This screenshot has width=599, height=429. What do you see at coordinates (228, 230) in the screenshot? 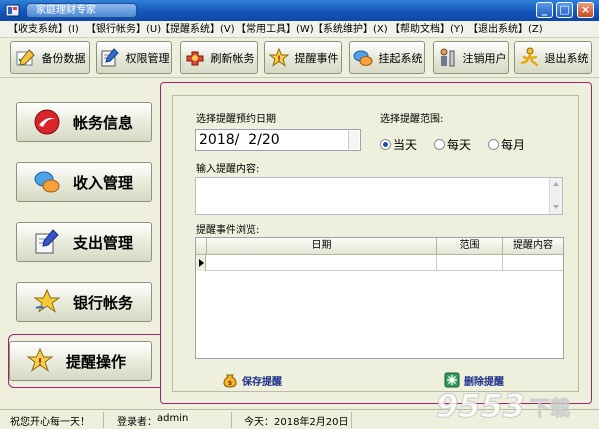
I see `reminder-browse-label: 提醒事件浏览:` at bounding box center [228, 230].